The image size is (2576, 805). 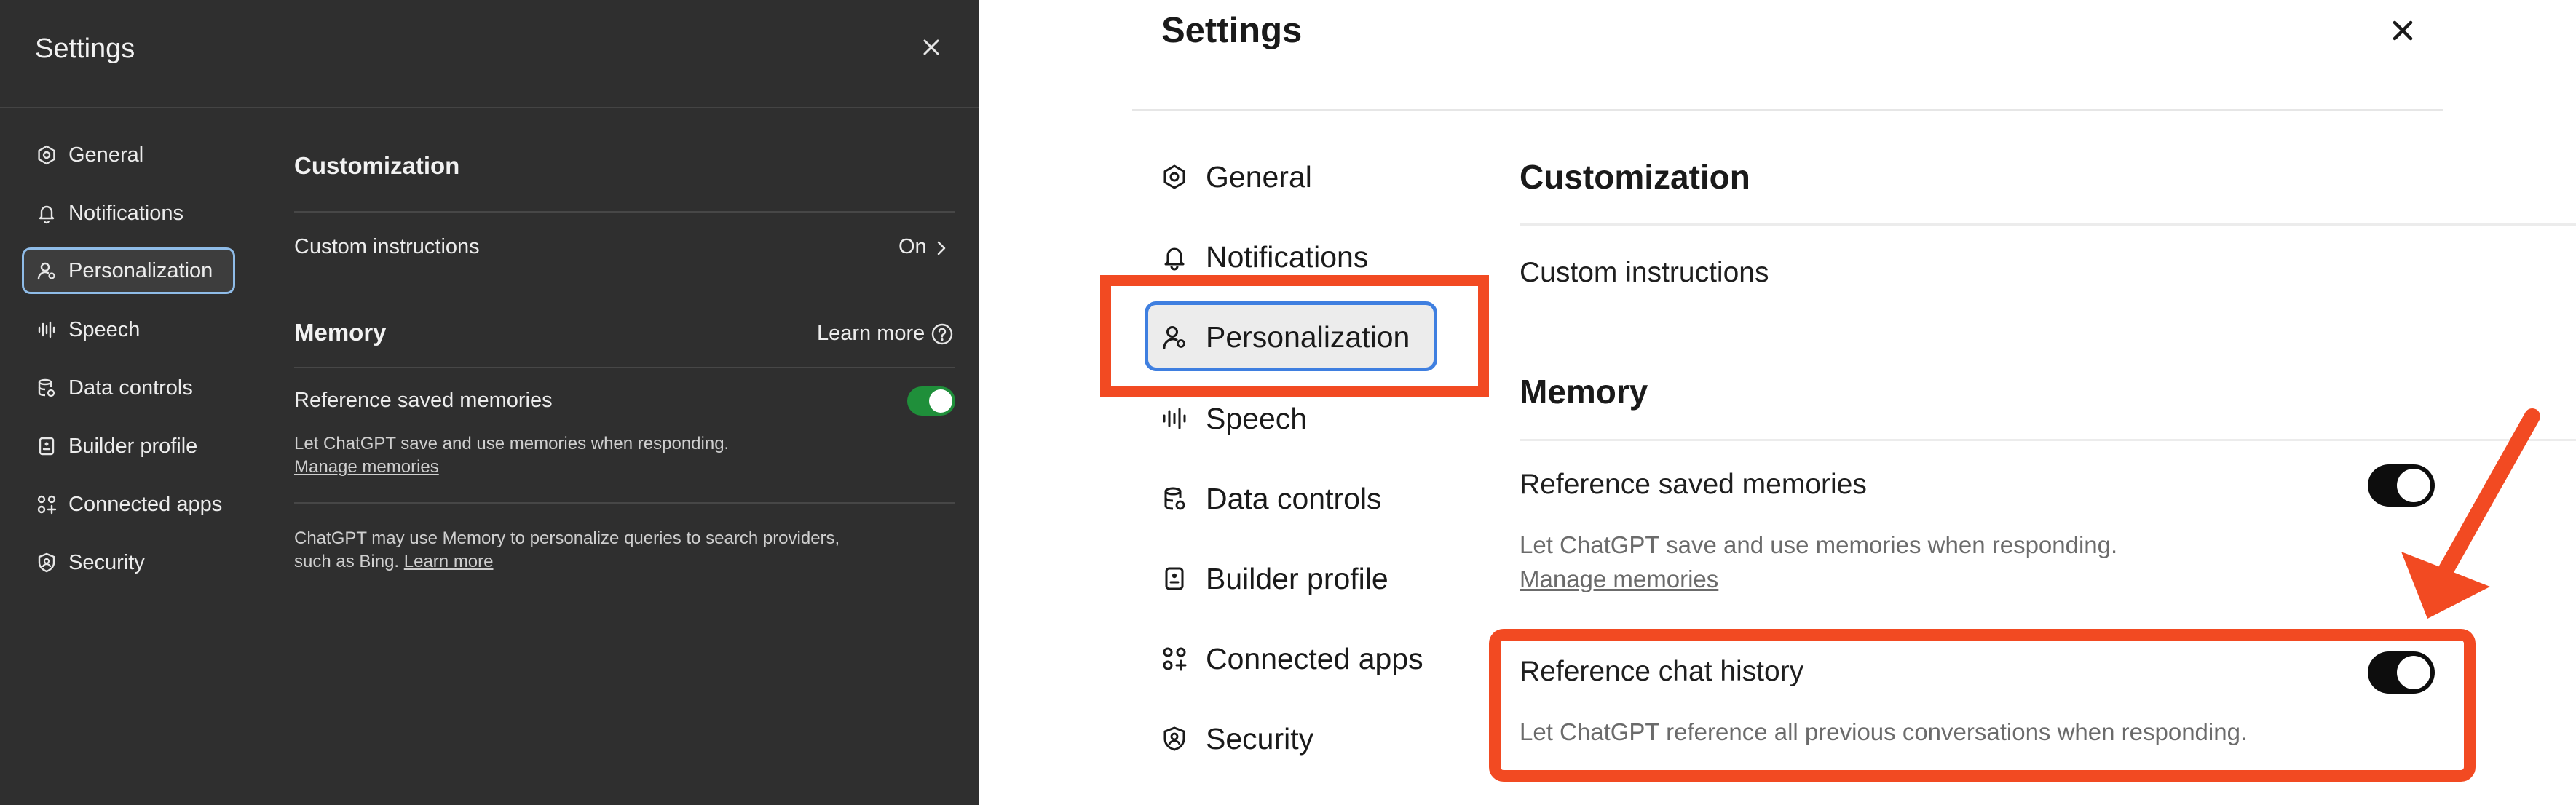 What do you see at coordinates (1294, 336) in the screenshot?
I see `personalization-highlight-box` at bounding box center [1294, 336].